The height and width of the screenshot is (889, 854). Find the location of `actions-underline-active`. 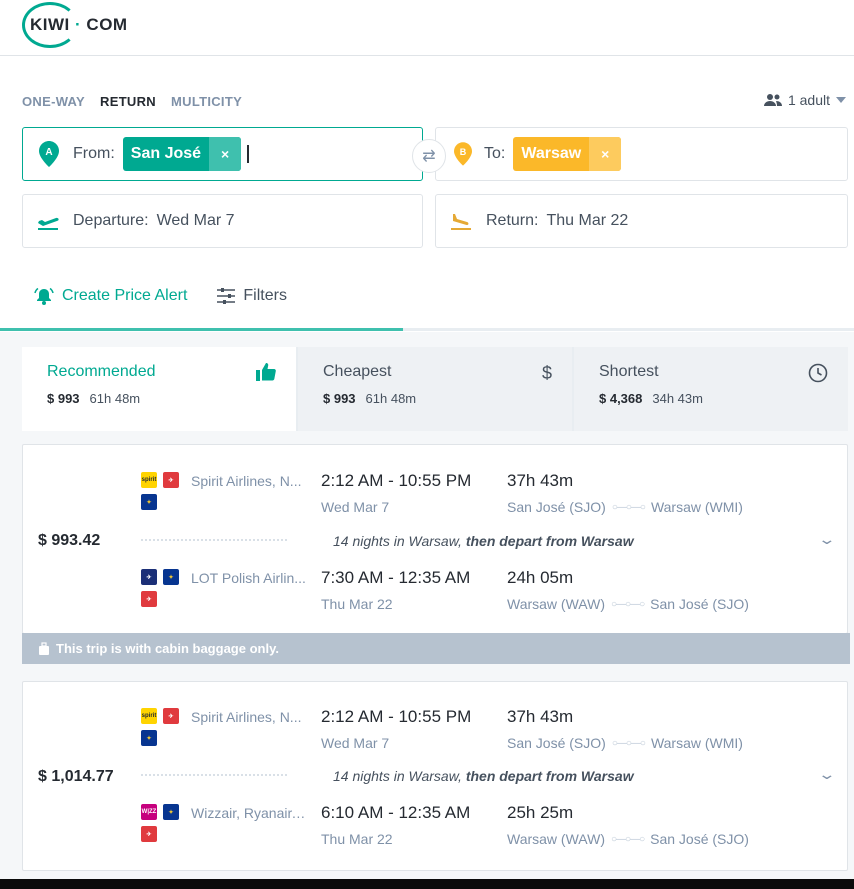

actions-underline-active is located at coordinates (201, 329).